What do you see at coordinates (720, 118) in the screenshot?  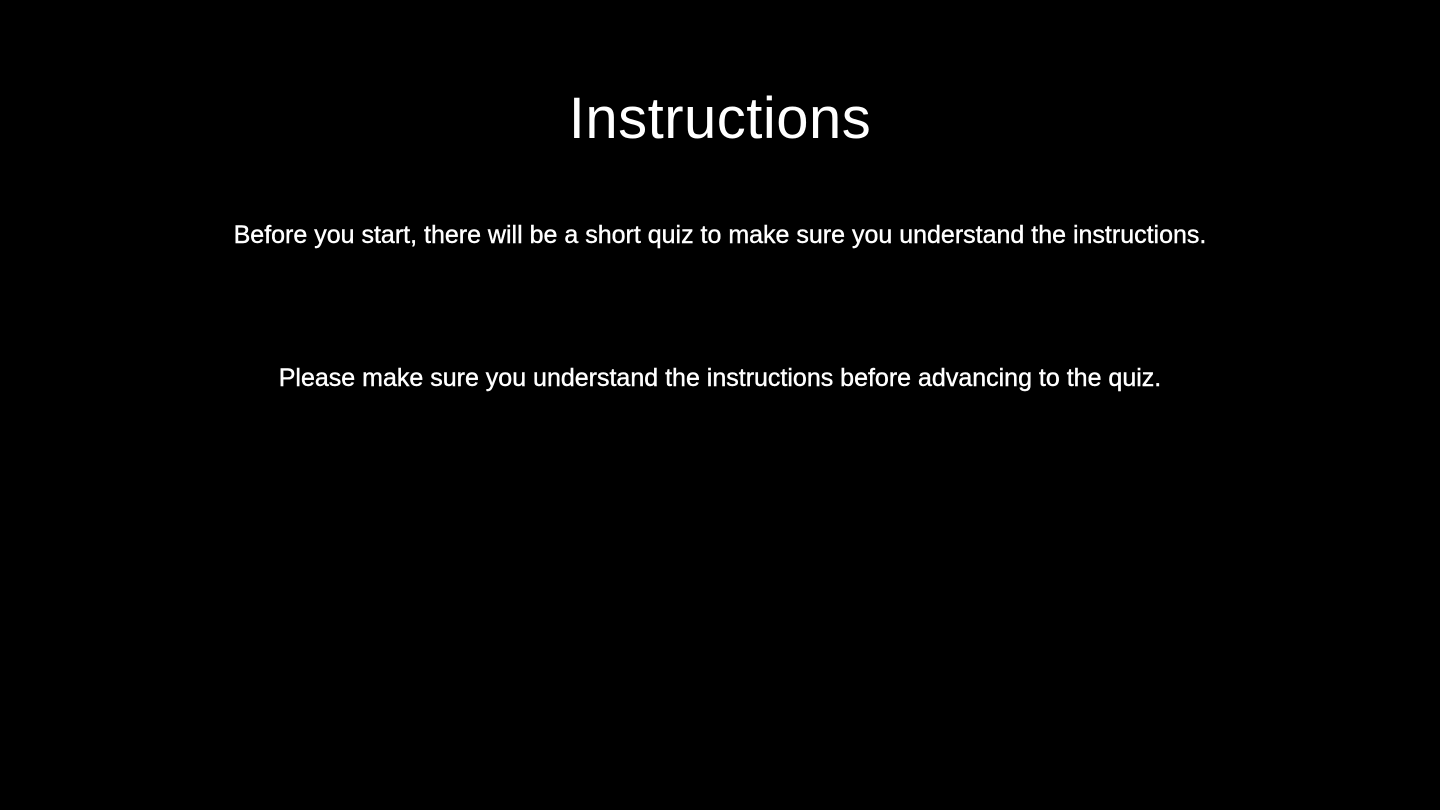 I see `slide-title: Instructions` at bounding box center [720, 118].